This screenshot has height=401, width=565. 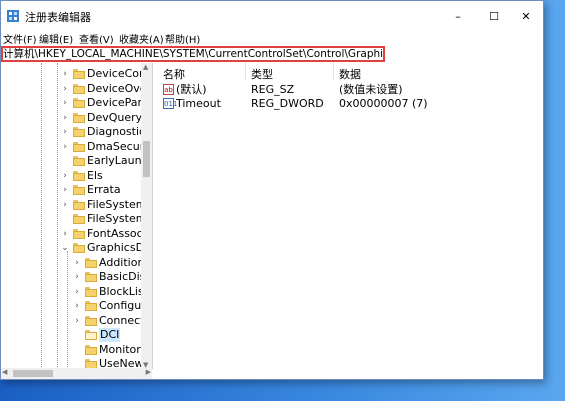 I want to click on scroll-right-icon: ▶, so click(x=148, y=372).